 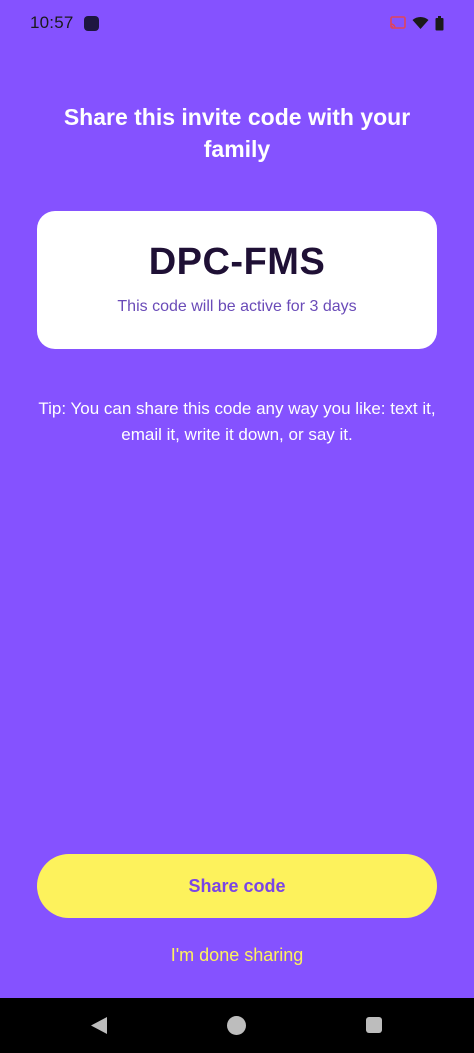 What do you see at coordinates (52, 22) in the screenshot?
I see `status-time: 10:57` at bounding box center [52, 22].